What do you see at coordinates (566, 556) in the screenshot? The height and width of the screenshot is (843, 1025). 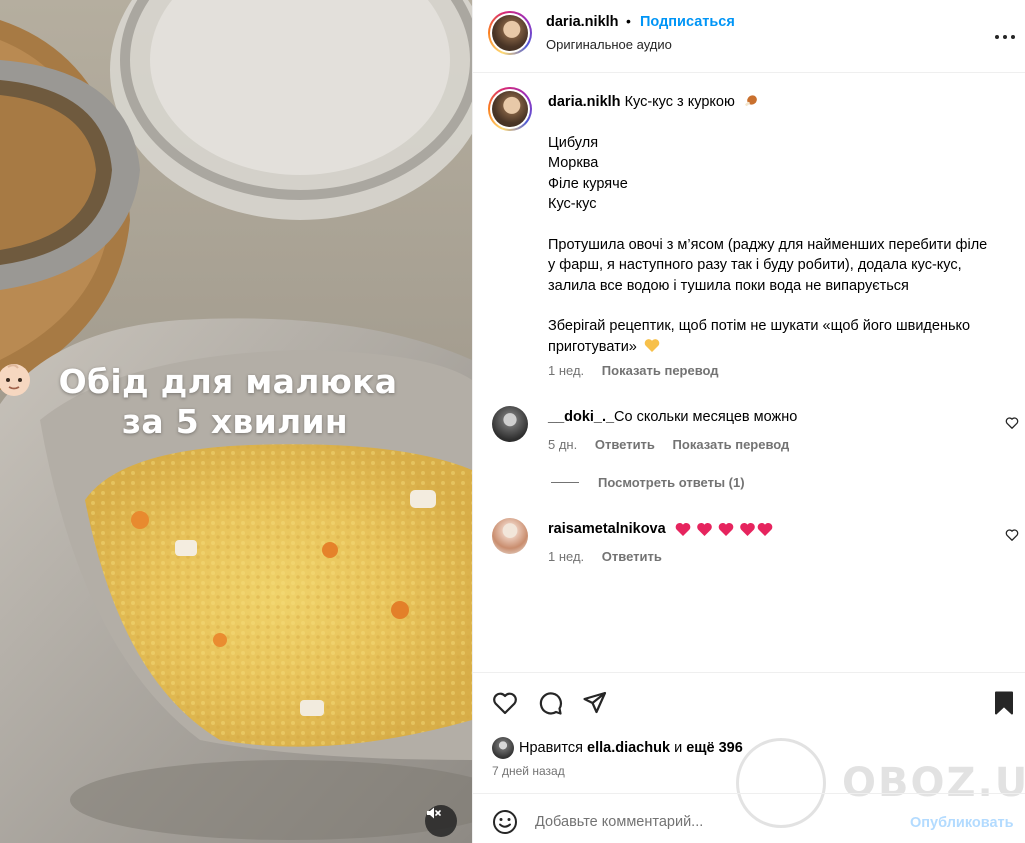 I see `comment-time: 1 нед.` at bounding box center [566, 556].